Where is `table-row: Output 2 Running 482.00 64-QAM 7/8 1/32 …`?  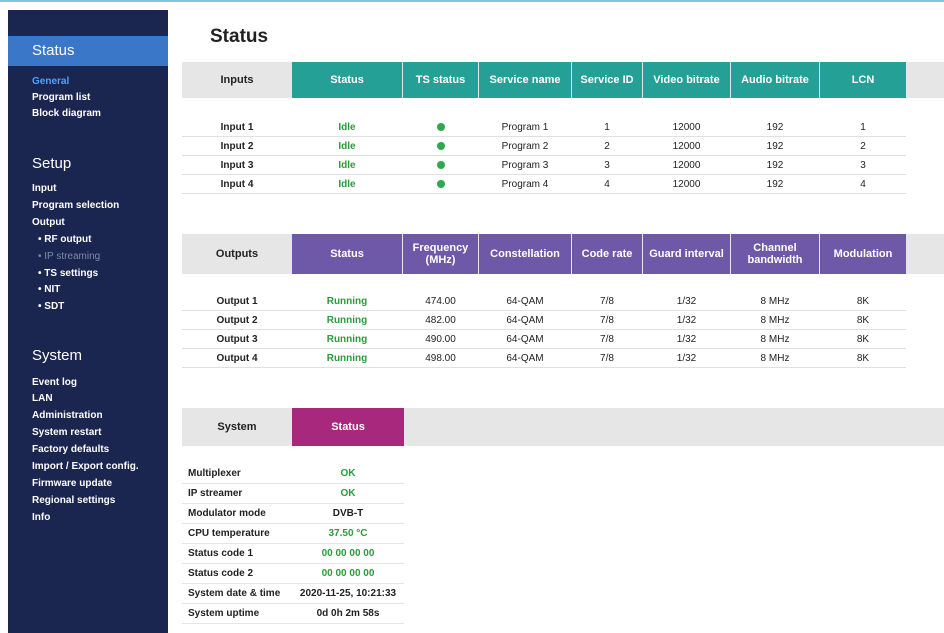
table-row: Output 2 Running 482.00 64-QAM 7/8 1/32 … is located at coordinates (544, 320).